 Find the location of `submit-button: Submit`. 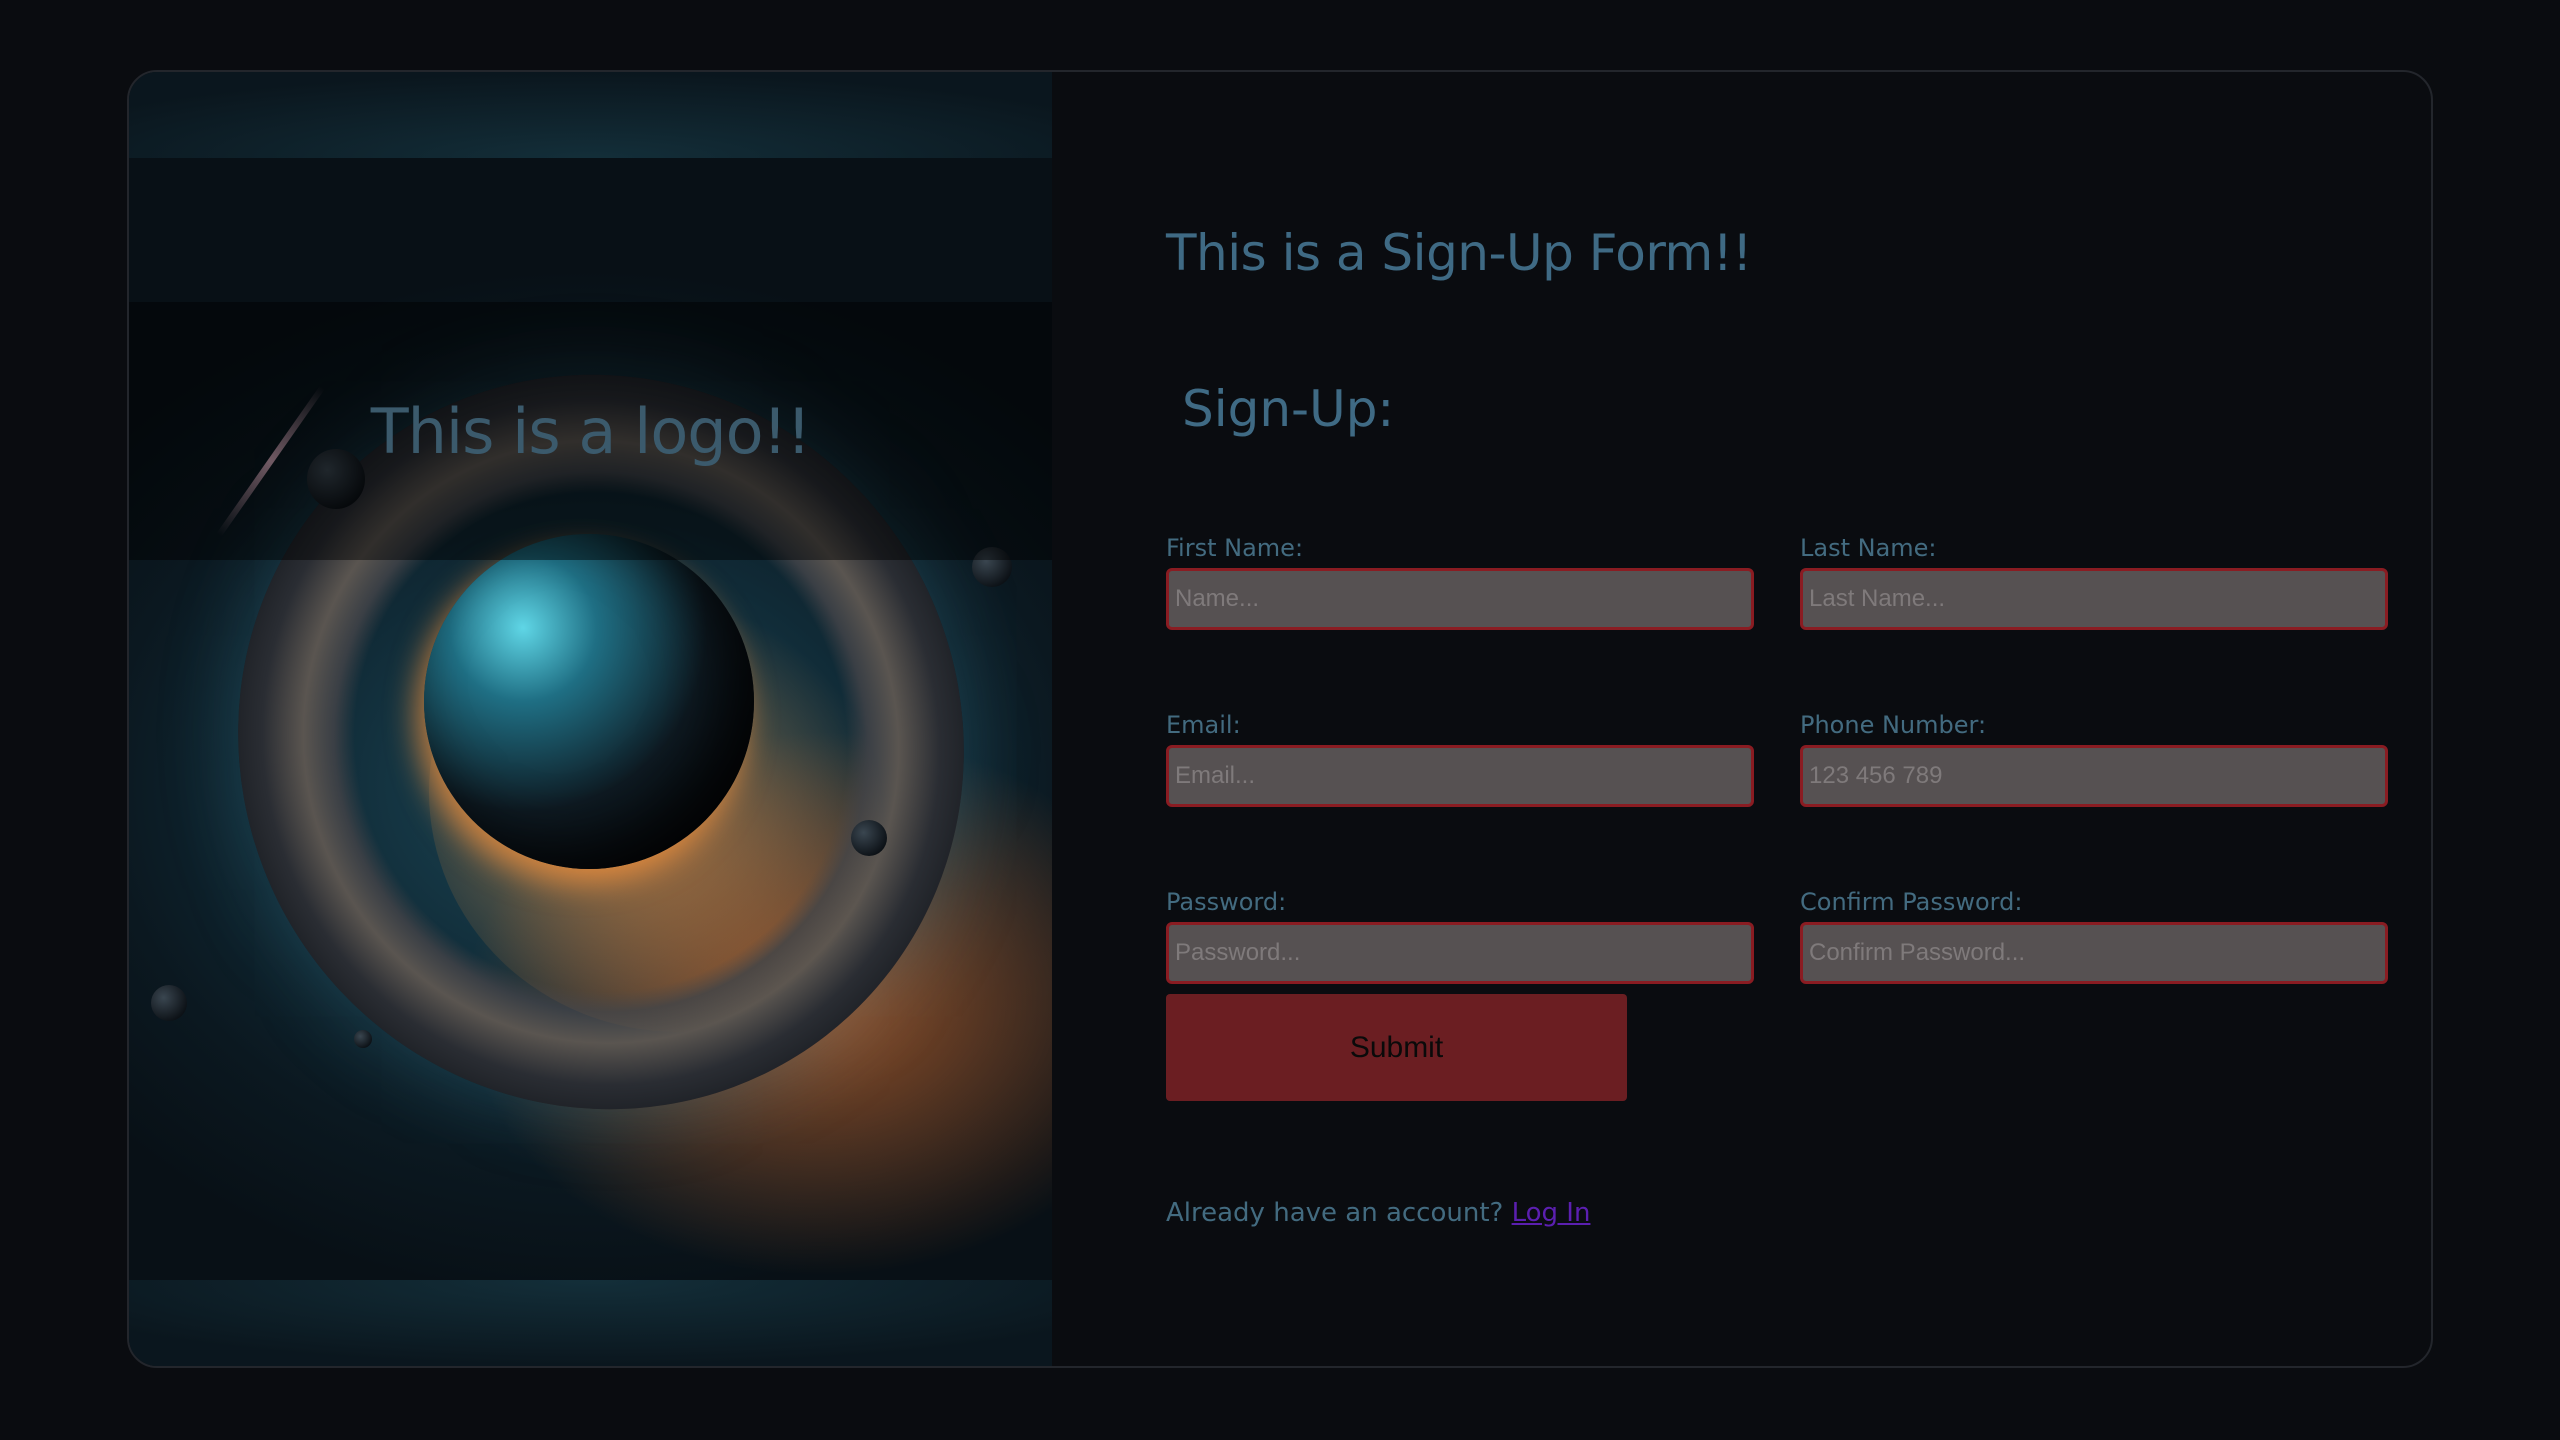

submit-button: Submit is located at coordinates (1396, 1047).